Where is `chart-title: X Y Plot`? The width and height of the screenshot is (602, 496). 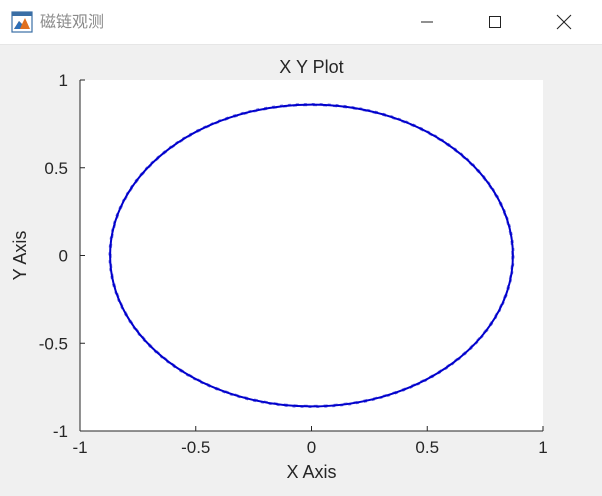
chart-title: X Y Plot is located at coordinates (311, 67).